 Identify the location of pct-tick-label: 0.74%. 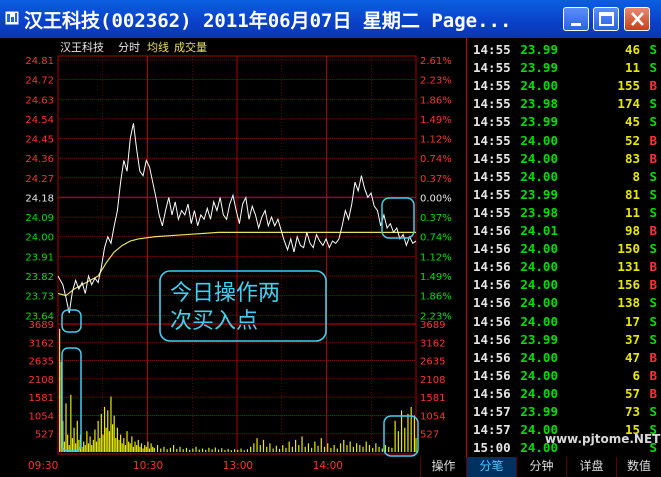
(436, 238).